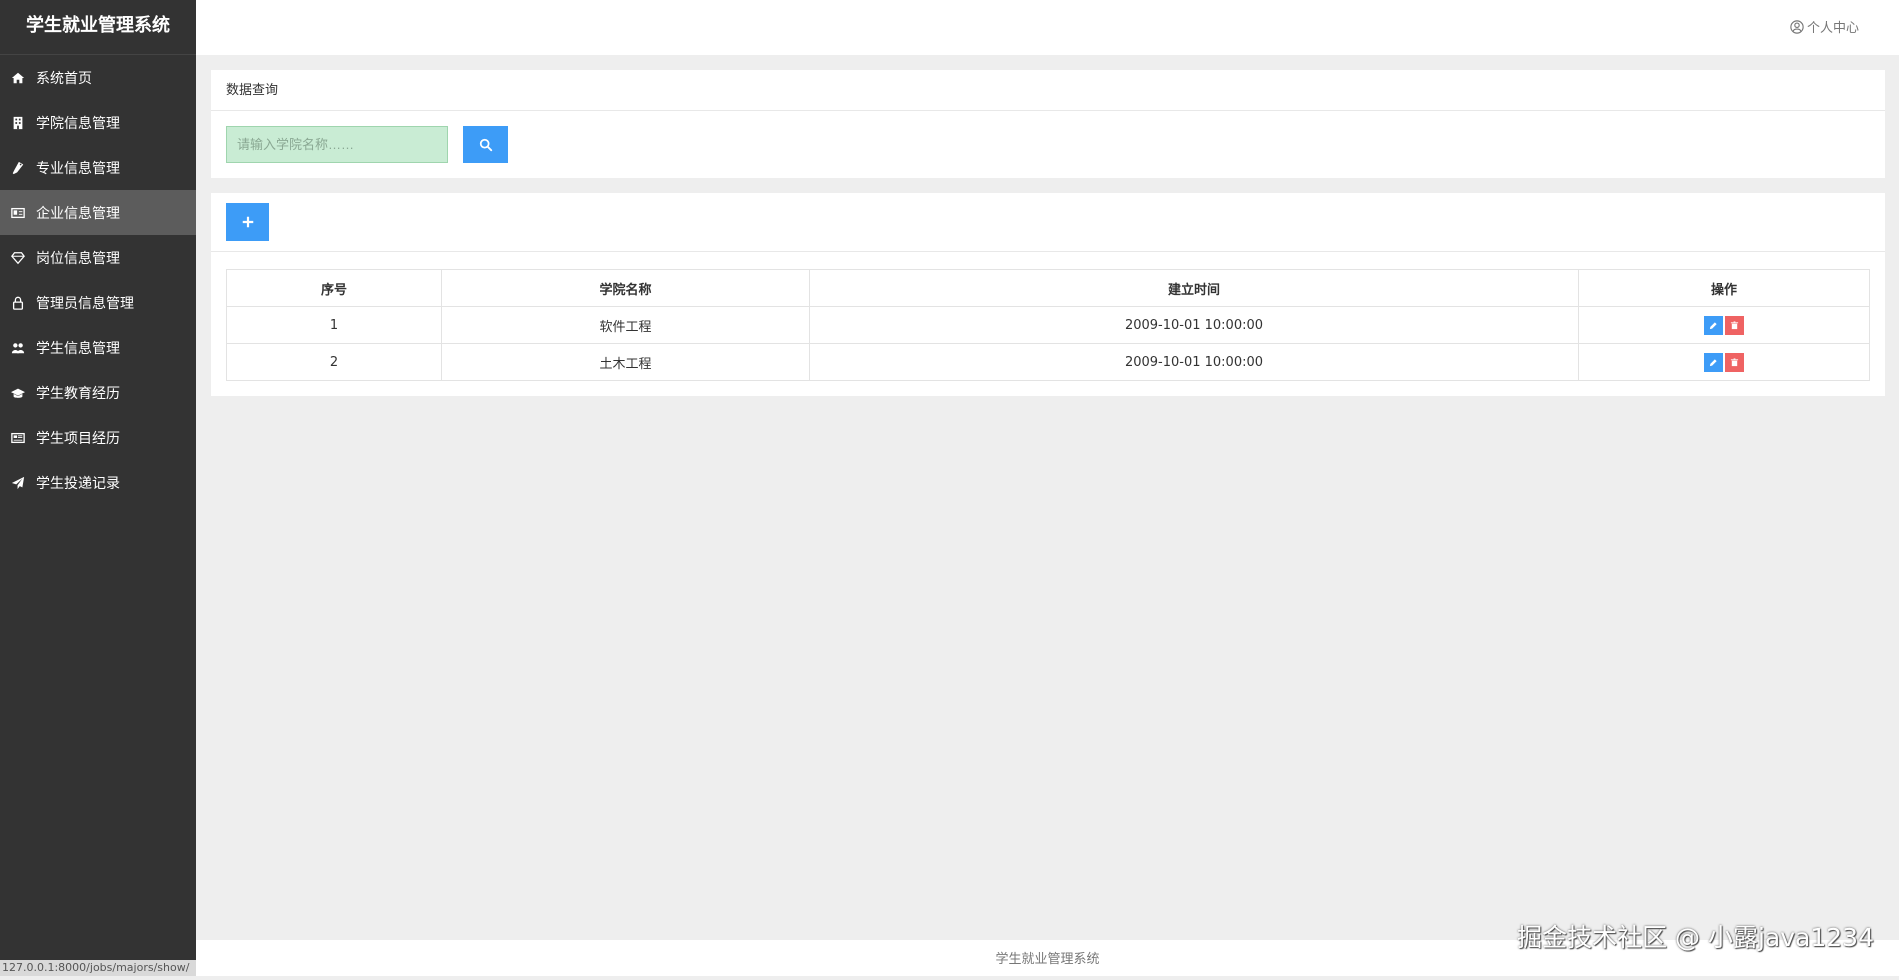  Describe the element at coordinates (85, 303) in the screenshot. I see `sidebar-item-label: 管理员信息管理` at that location.